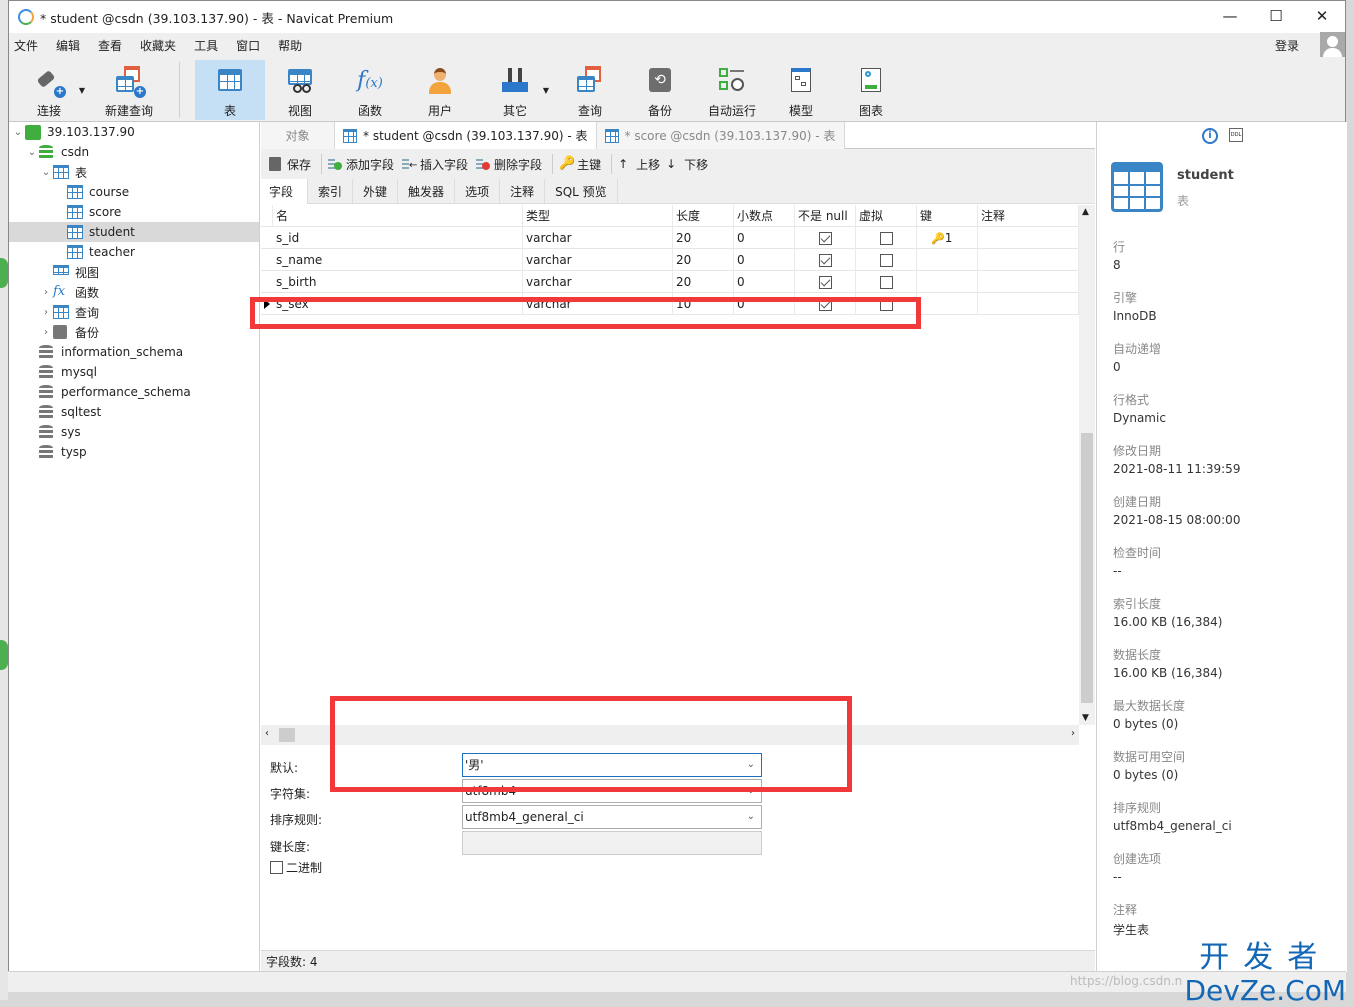 The width and height of the screenshot is (1354, 1007). Describe the element at coordinates (370, 90) in the screenshot. I see `toolbar-function: f(x) 函数` at that location.